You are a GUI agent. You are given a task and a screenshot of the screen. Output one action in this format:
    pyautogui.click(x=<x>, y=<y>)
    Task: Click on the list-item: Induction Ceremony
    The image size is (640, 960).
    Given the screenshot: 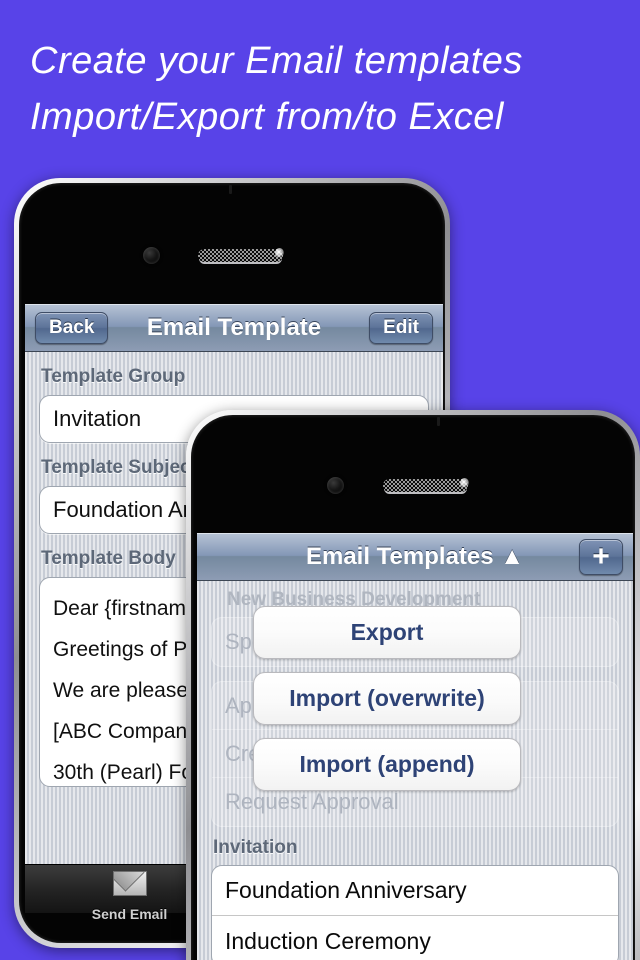 What is the action you would take?
    pyautogui.click(x=415, y=938)
    